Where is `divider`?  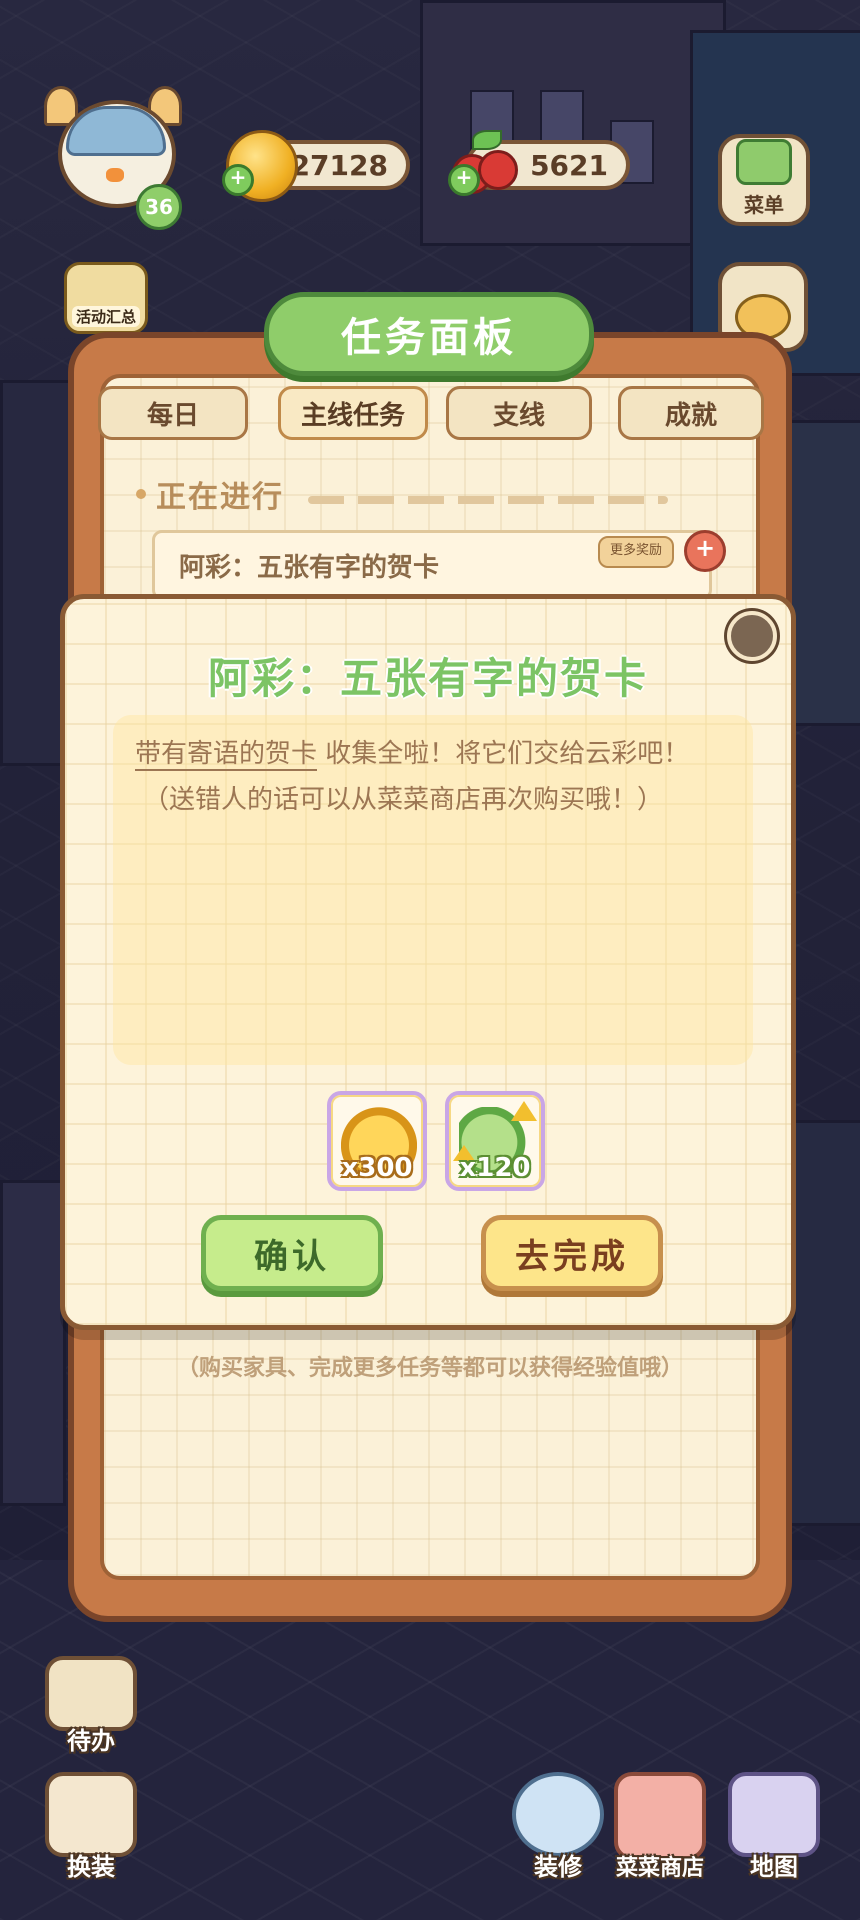
divider is located at coordinates (488, 500).